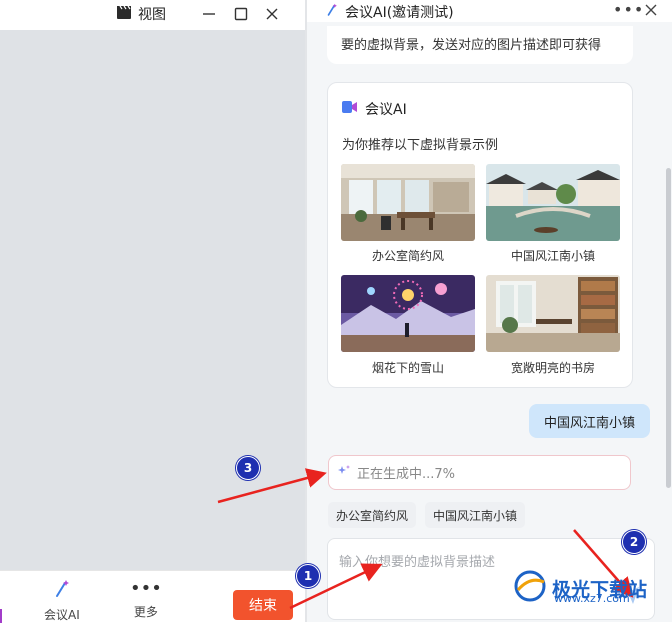 This screenshot has width=672, height=623. I want to click on background-example-fireworks-snow-mountain, so click(408, 313).